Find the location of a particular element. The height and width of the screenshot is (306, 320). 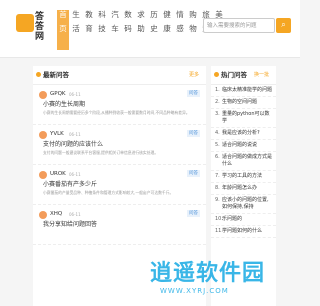

question-excerpt: 支付的问题一般建议联系平台客服,提供相关订单信息进行核实处理。 is located at coordinates (101, 152).